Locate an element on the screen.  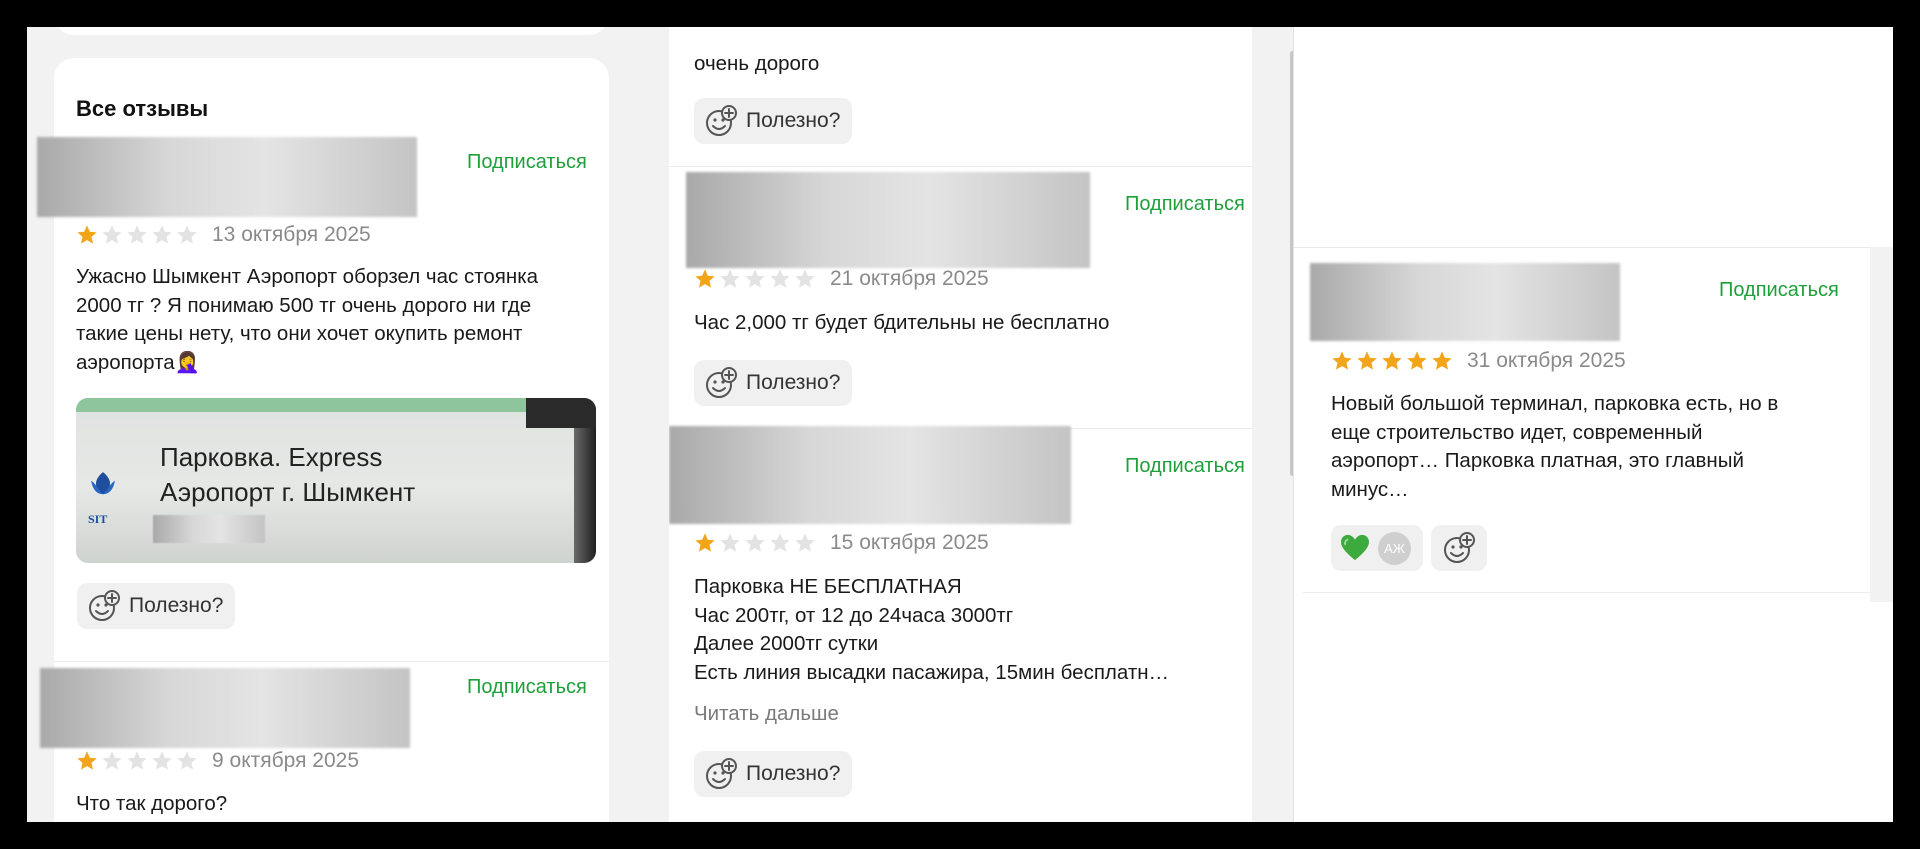
review-date: 21 октября 2025 is located at coordinates (909, 278).